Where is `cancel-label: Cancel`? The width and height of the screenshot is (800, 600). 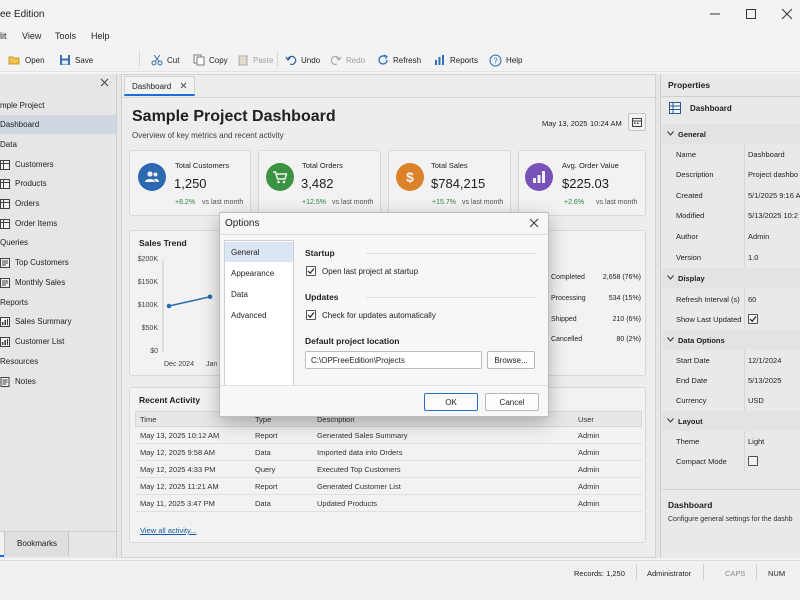 cancel-label: Cancel is located at coordinates (512, 402).